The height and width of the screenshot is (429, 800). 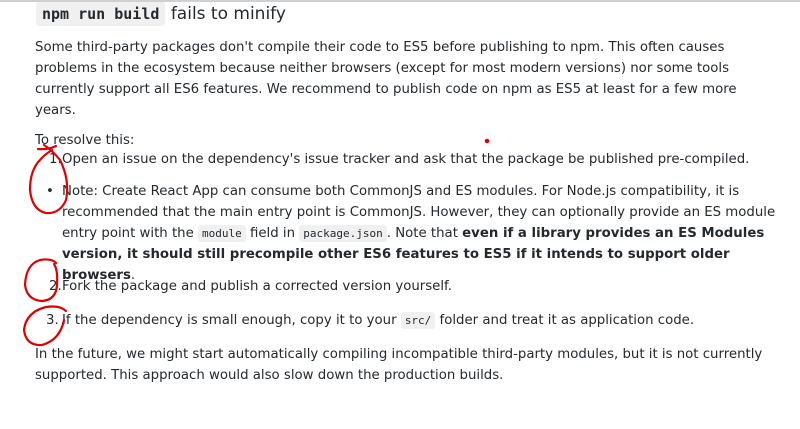 I want to click on item-1-marker: 1., so click(x=55, y=159).